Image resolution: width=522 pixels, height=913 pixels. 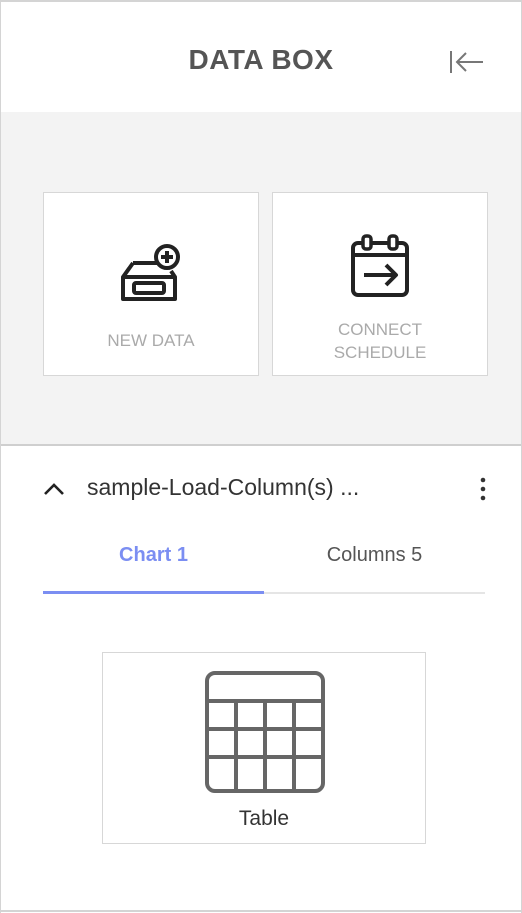 I want to click on tab-columns: Columns 5, so click(x=374, y=562).